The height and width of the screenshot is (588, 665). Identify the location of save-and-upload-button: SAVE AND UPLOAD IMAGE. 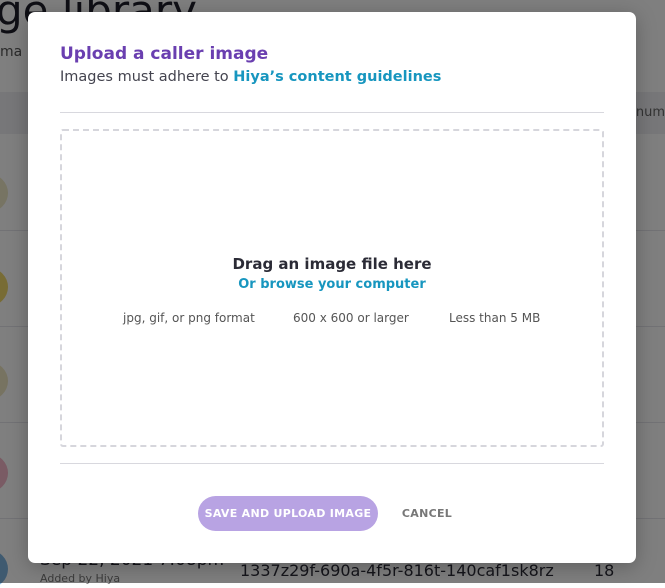
(288, 513).